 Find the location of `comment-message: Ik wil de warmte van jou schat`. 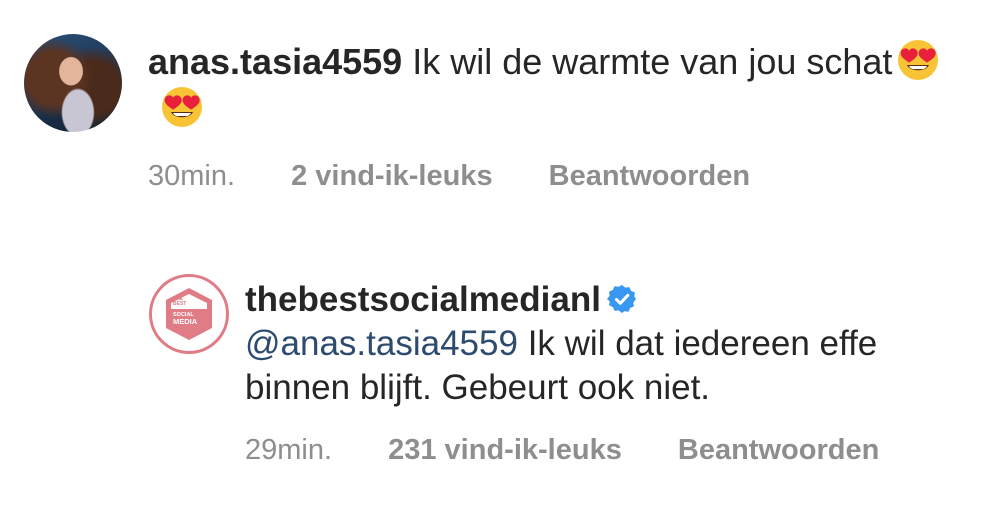

comment-message: Ik wil de warmte van jou schat is located at coordinates (652, 61).